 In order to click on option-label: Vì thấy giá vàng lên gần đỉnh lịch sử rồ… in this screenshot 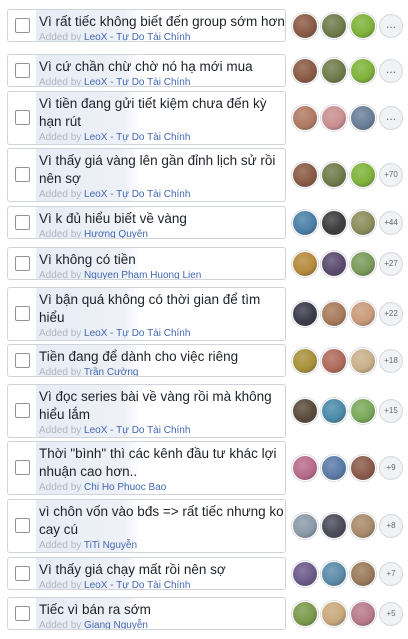, I will do `click(157, 160)`.